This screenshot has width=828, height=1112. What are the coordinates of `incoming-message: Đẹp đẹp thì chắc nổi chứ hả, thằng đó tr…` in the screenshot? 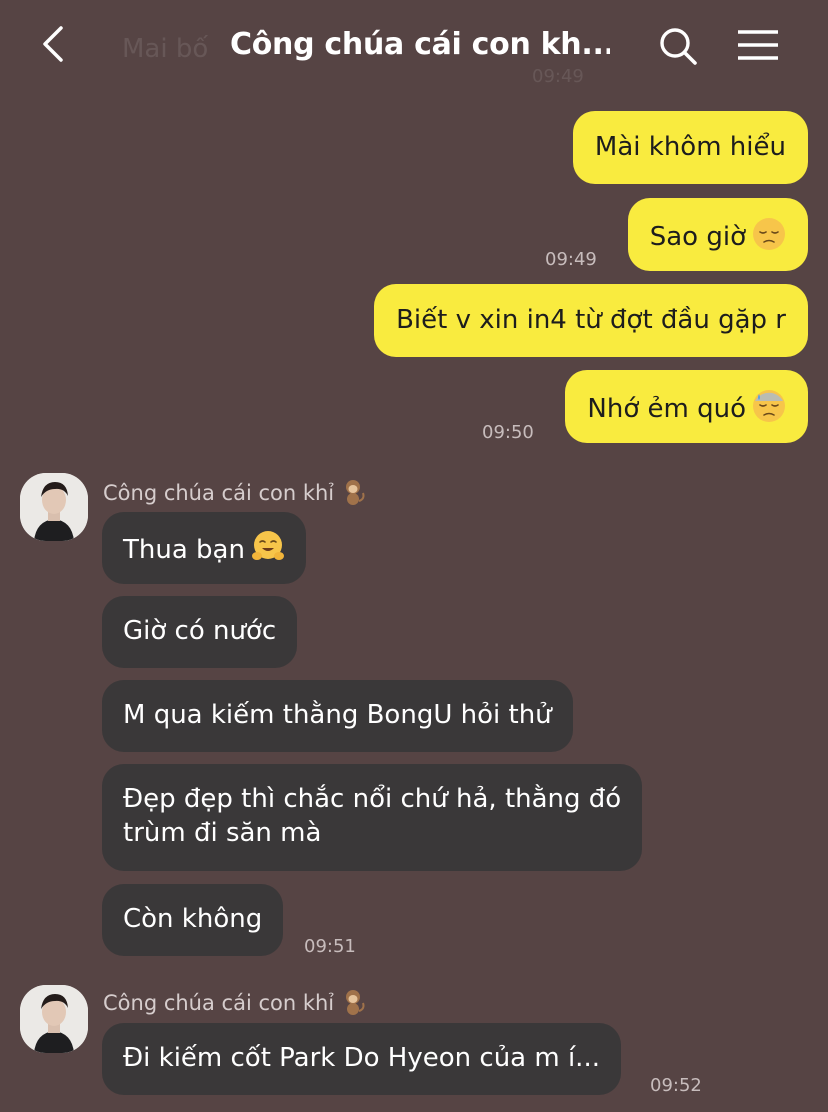 It's located at (372, 817).